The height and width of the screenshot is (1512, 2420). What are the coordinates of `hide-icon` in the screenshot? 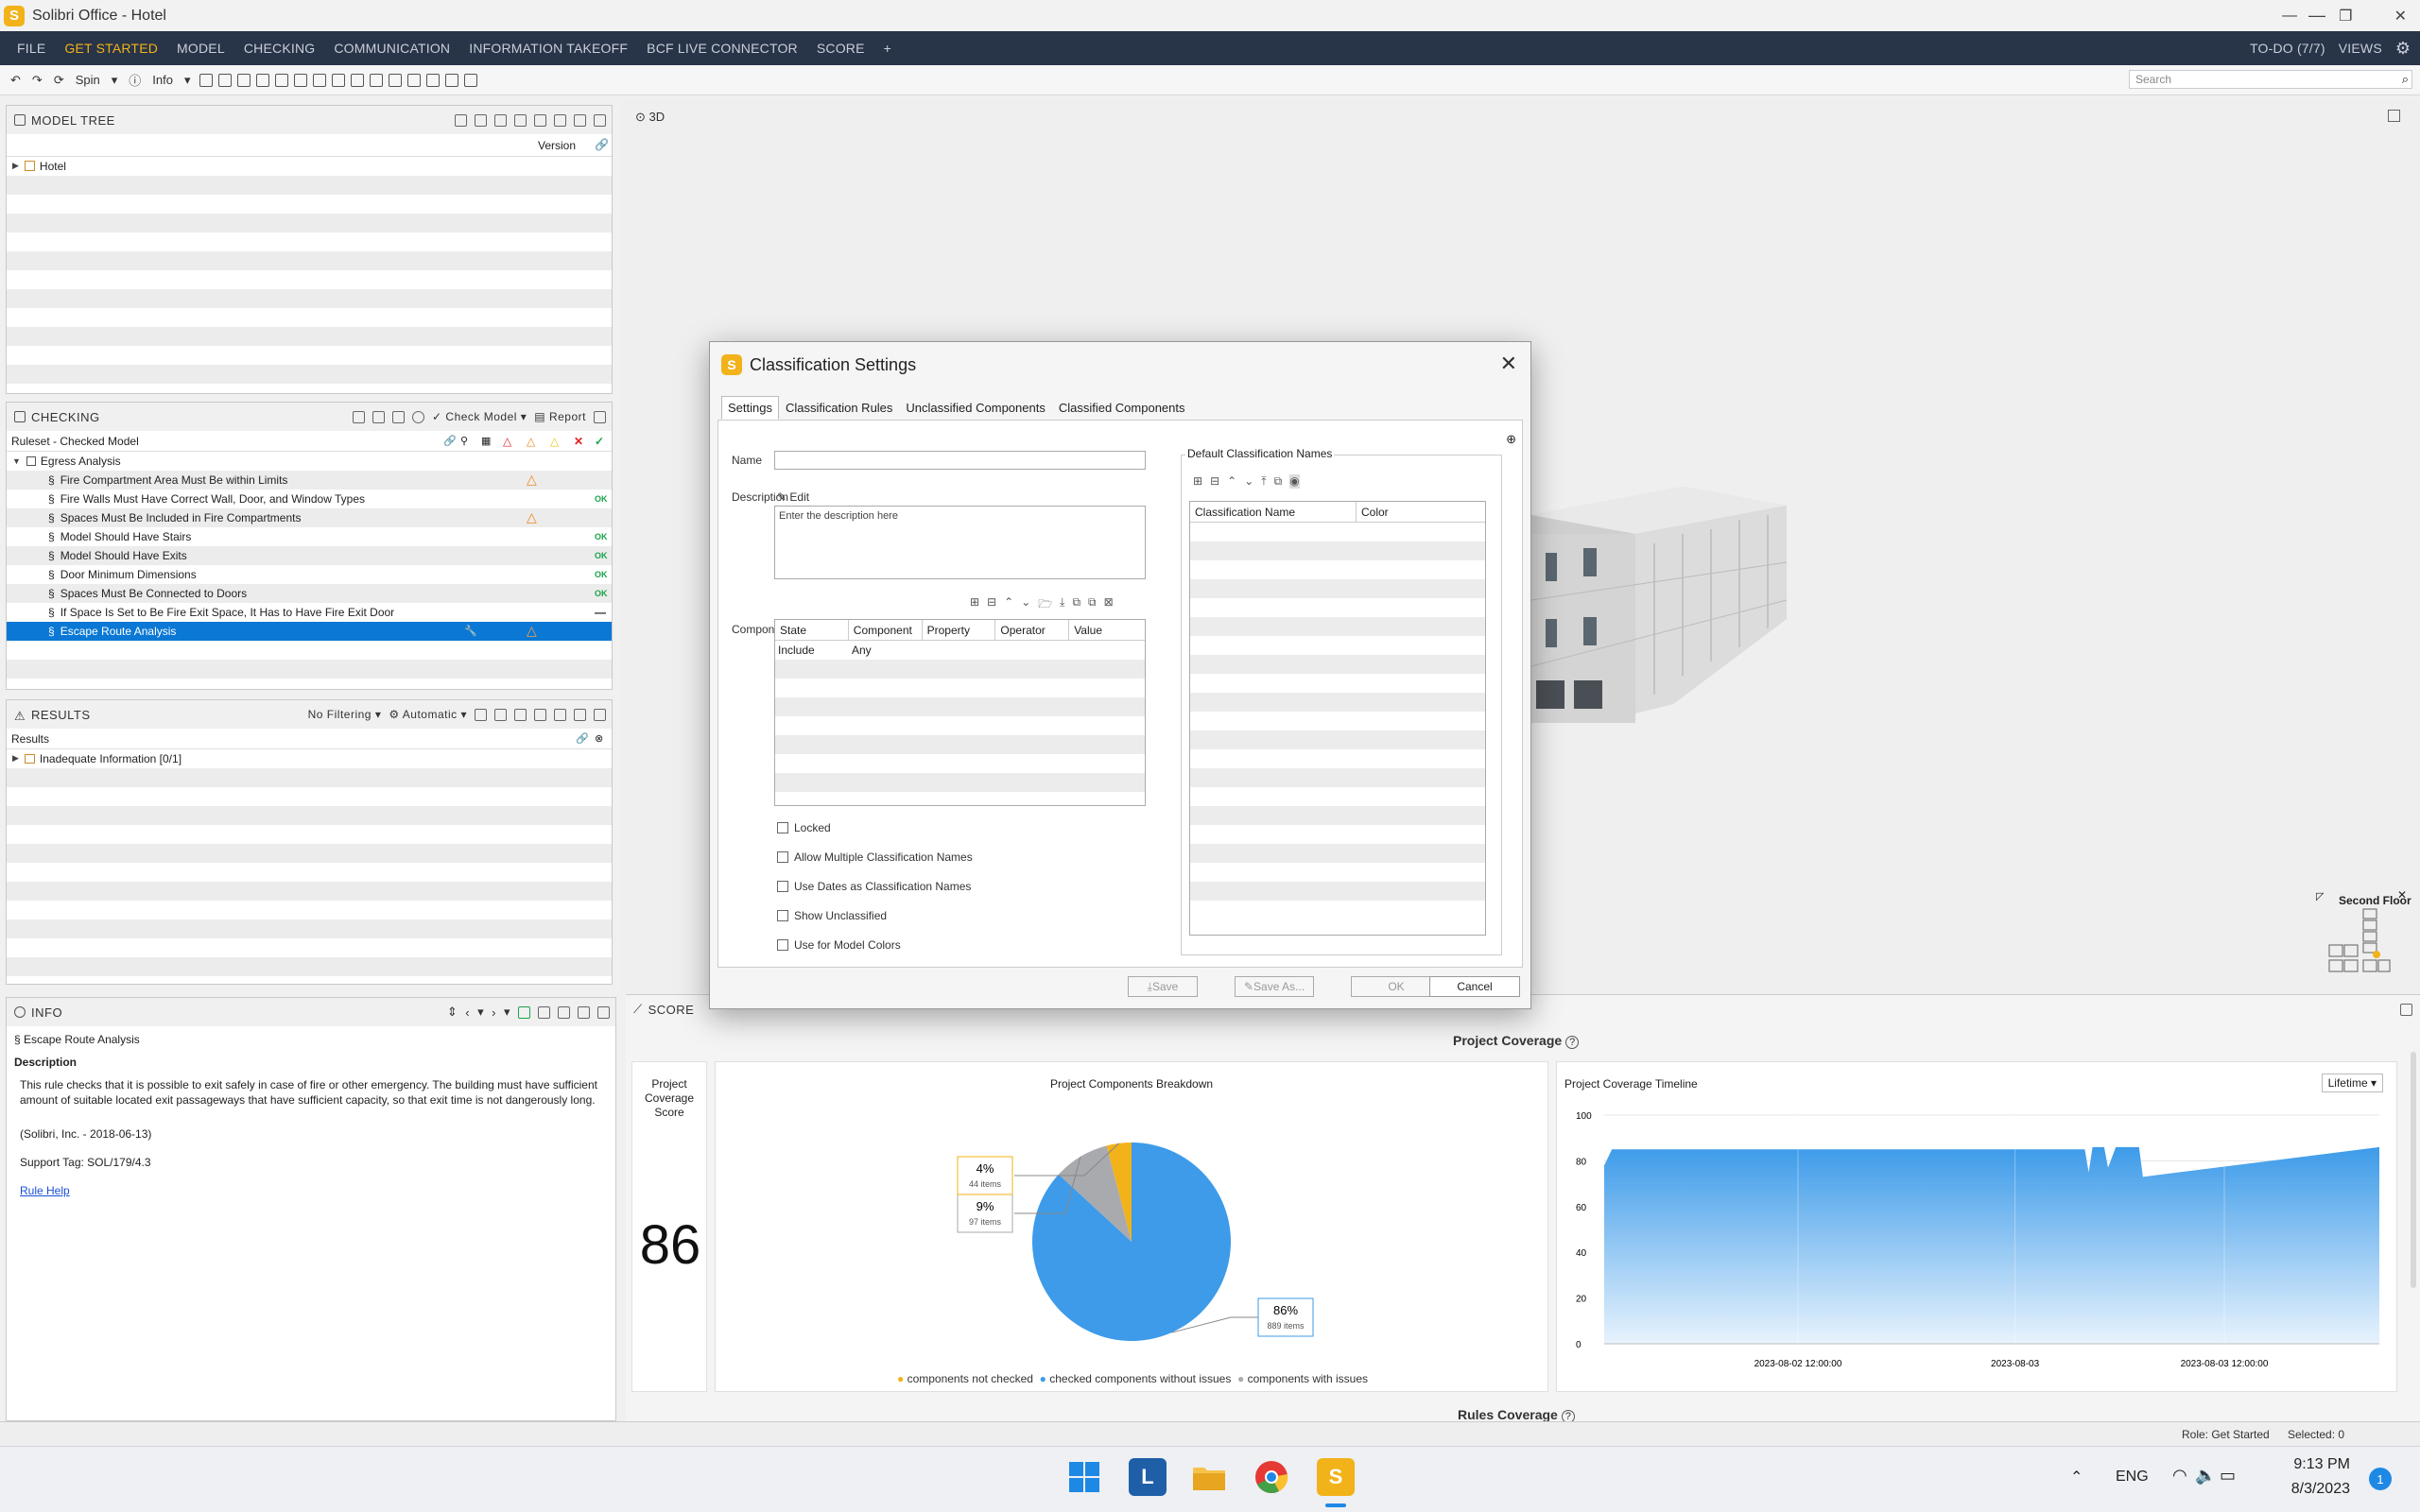 It's located at (225, 80).